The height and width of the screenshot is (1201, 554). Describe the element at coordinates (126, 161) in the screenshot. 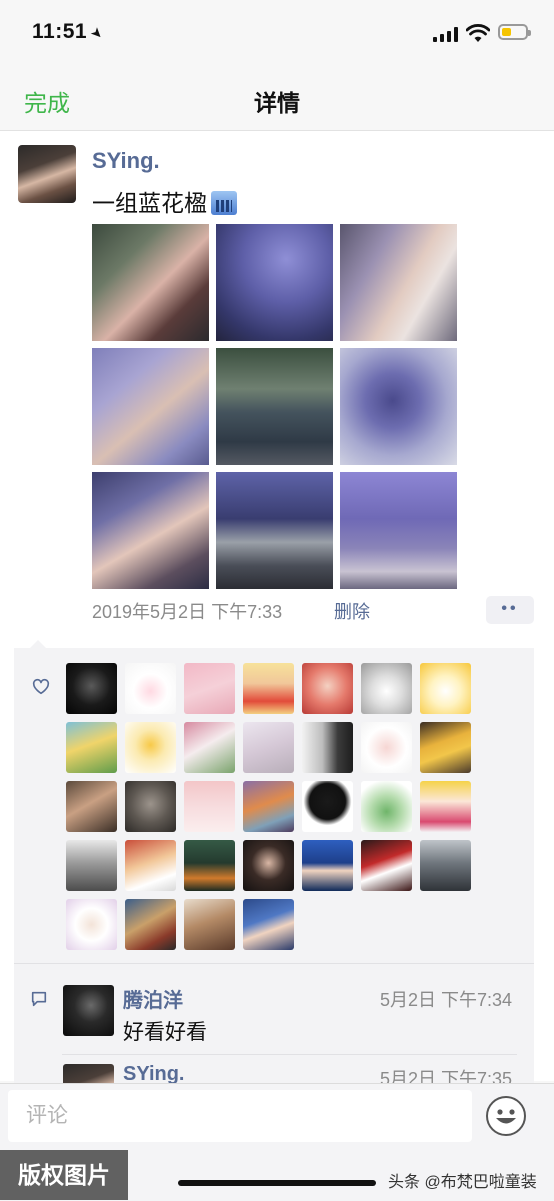

I see `author-name: SYing.` at that location.